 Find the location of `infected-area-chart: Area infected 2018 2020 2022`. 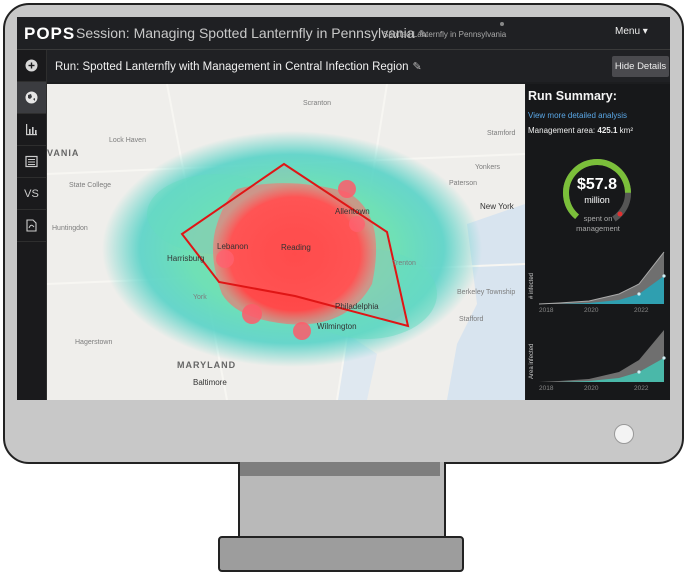

infected-area-chart: Area infected 2018 2020 2022 is located at coordinates (599, 361).